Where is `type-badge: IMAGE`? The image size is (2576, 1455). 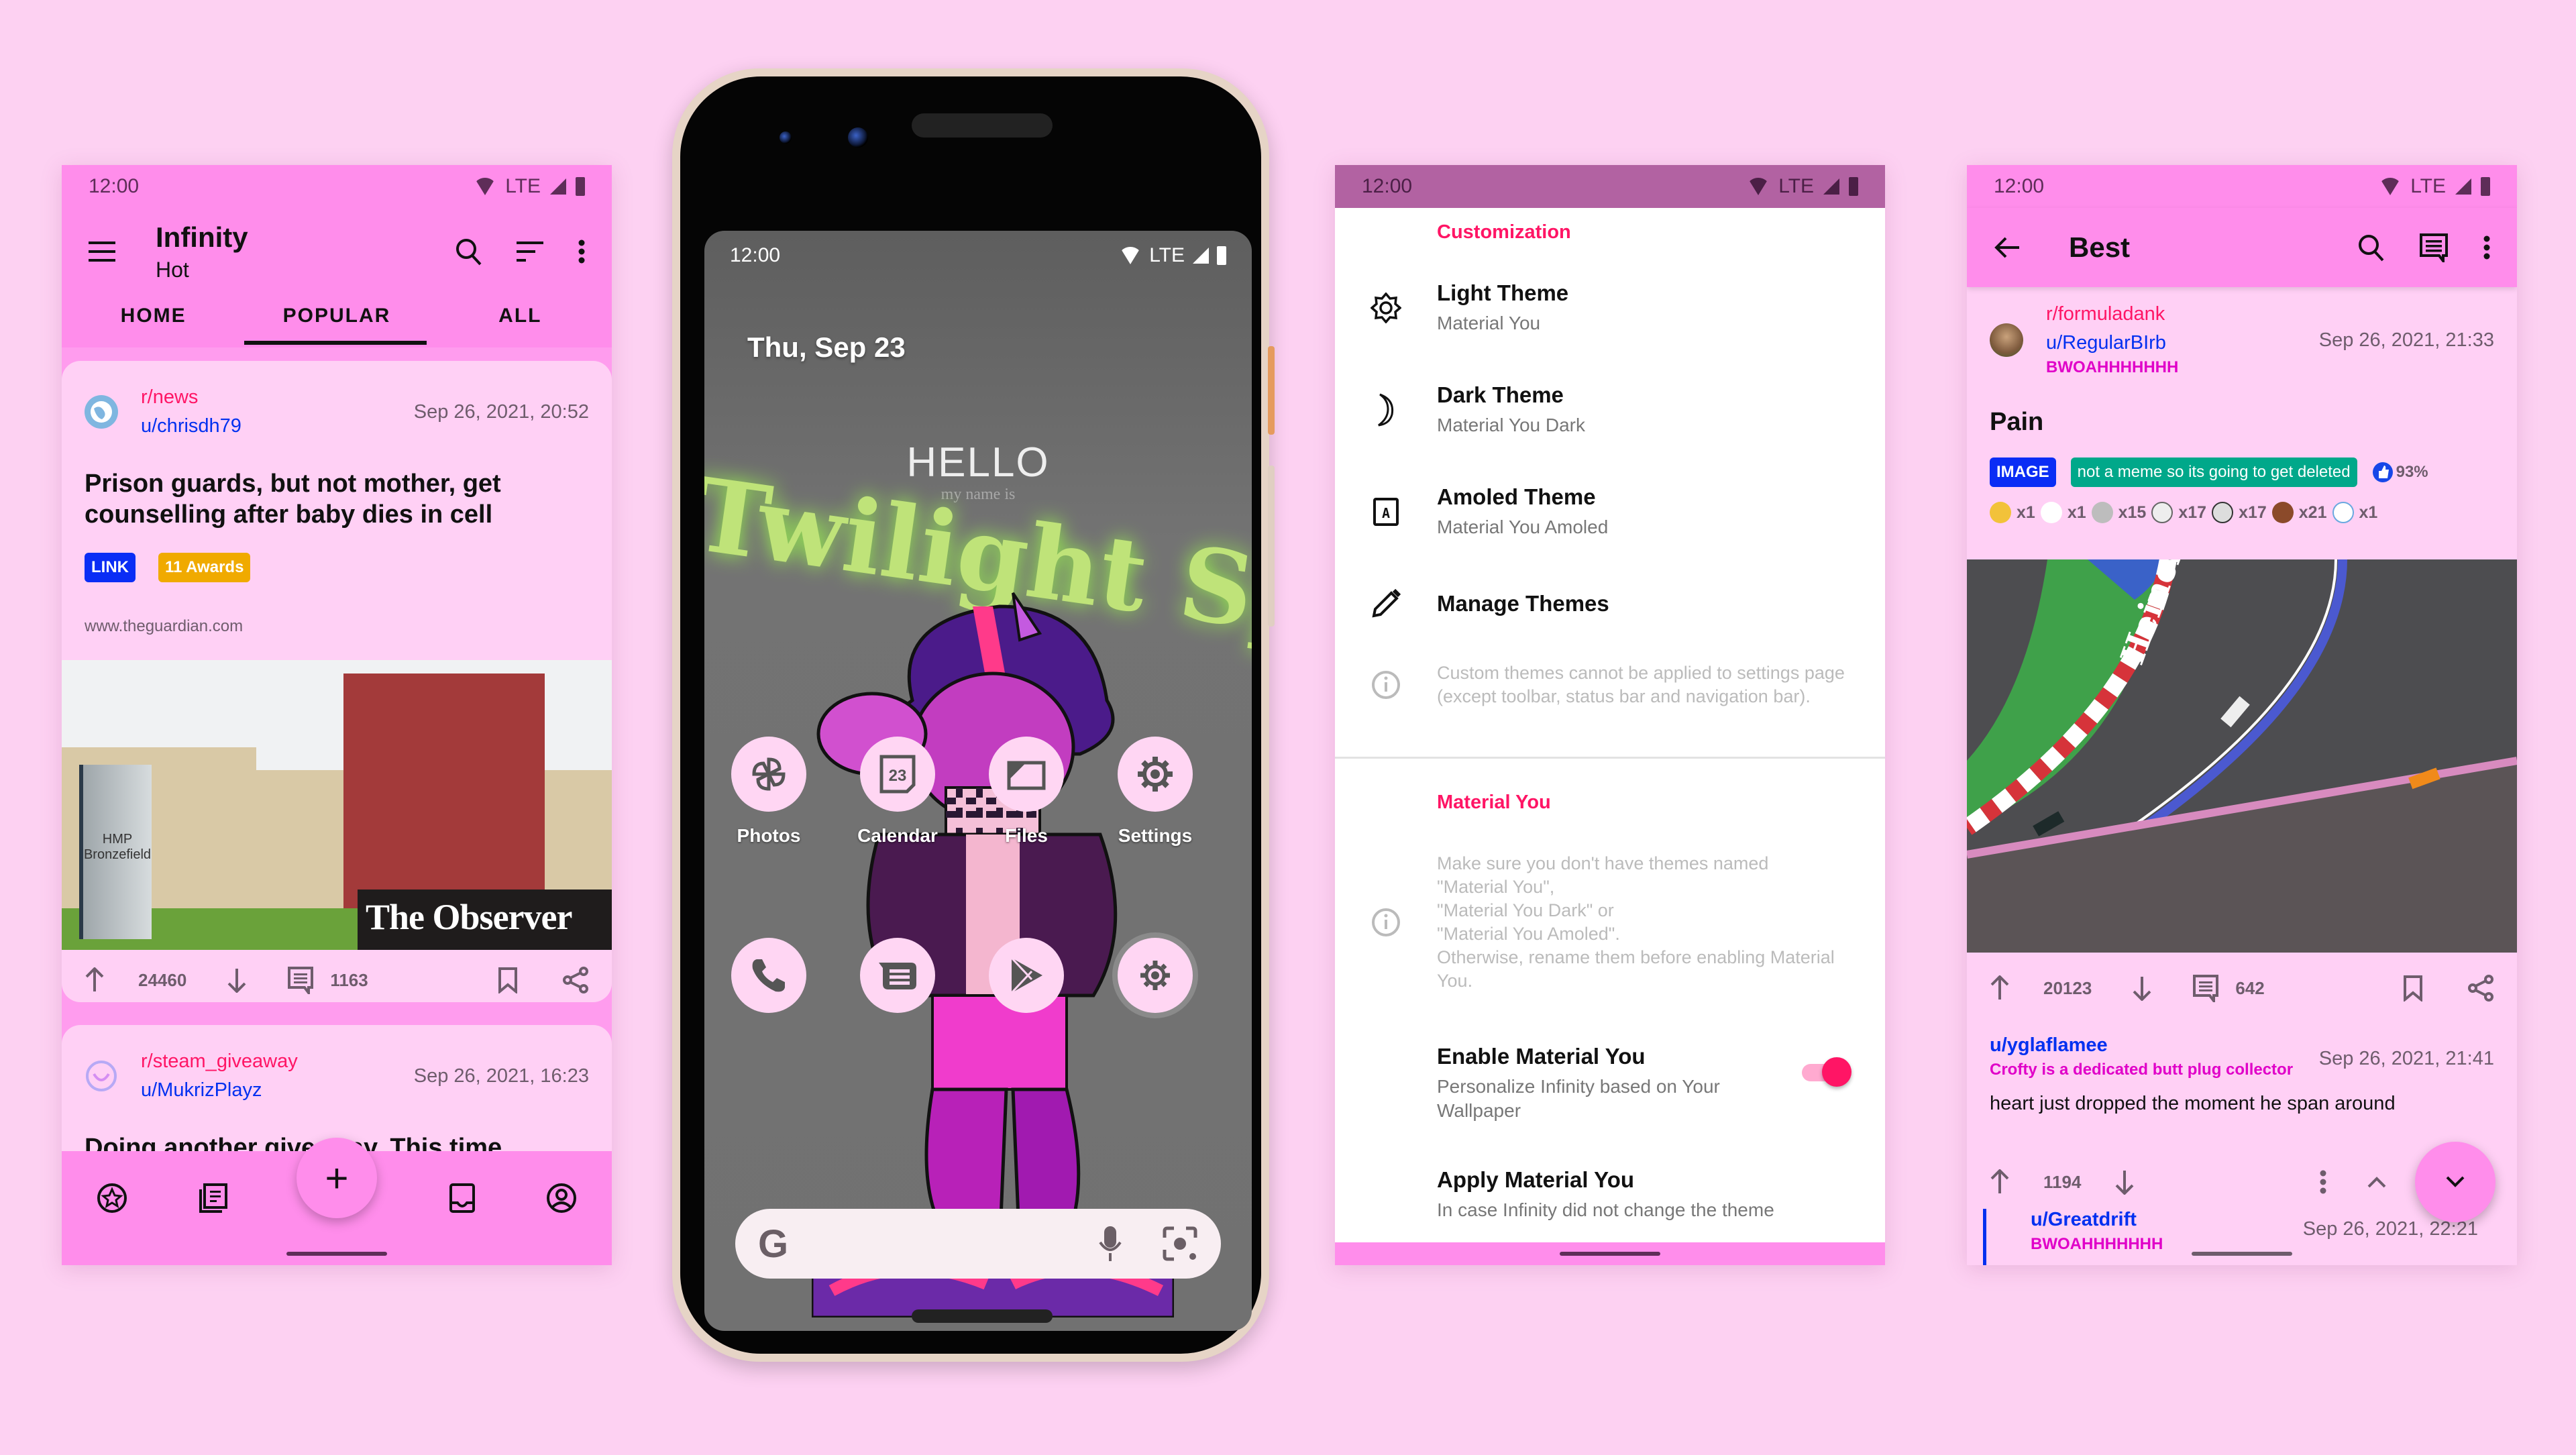 type-badge: IMAGE is located at coordinates (2023, 472).